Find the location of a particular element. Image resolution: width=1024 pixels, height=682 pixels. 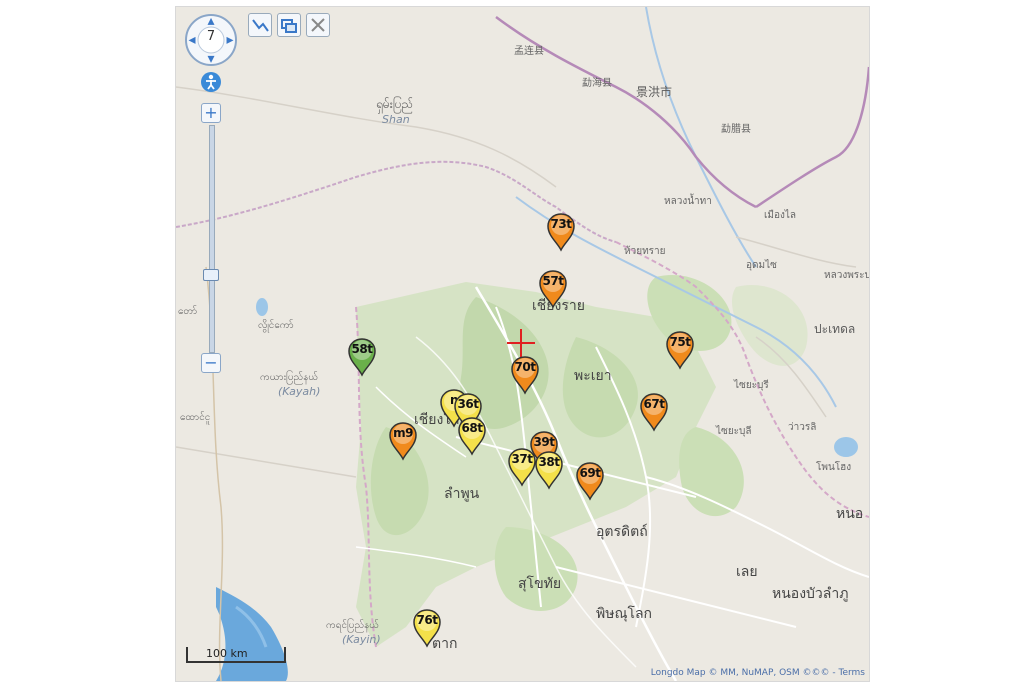

marker-m9: m9 is located at coordinates (403, 441).